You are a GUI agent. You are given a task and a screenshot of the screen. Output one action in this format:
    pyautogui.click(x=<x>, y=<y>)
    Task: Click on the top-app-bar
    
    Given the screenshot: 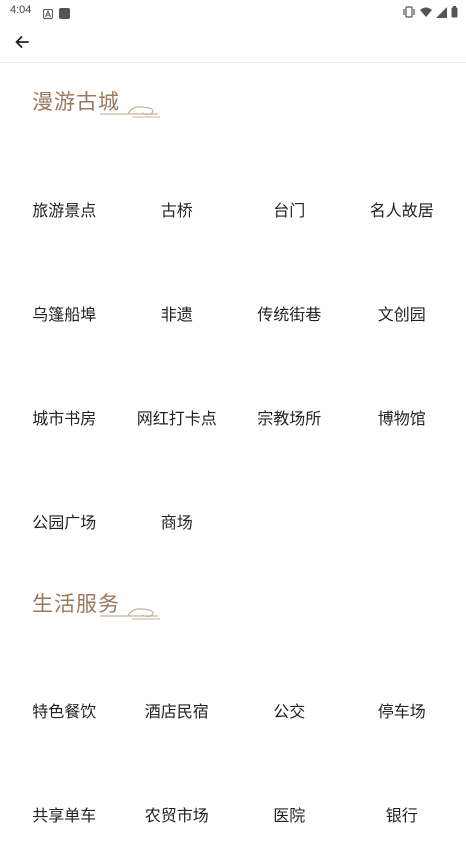 What is the action you would take?
    pyautogui.click(x=233, y=43)
    